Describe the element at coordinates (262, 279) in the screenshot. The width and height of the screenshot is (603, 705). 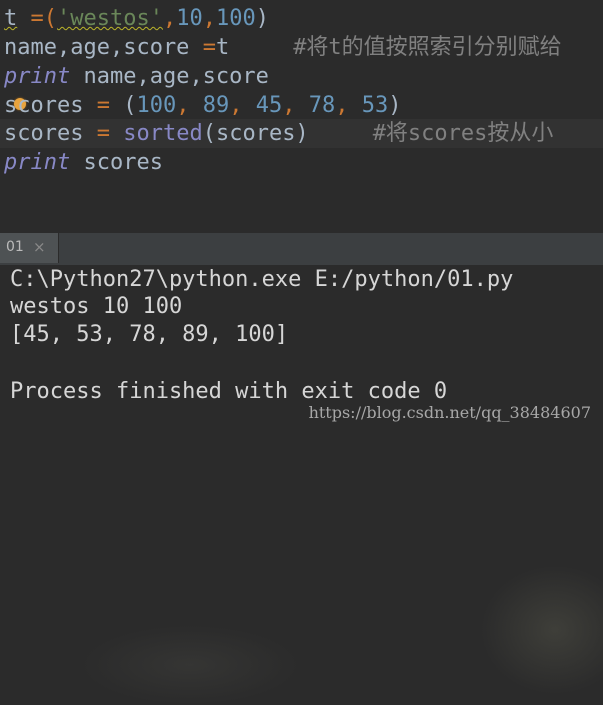
I see `console-line: C:\Python27\python.exe E:/python/01.py` at that location.